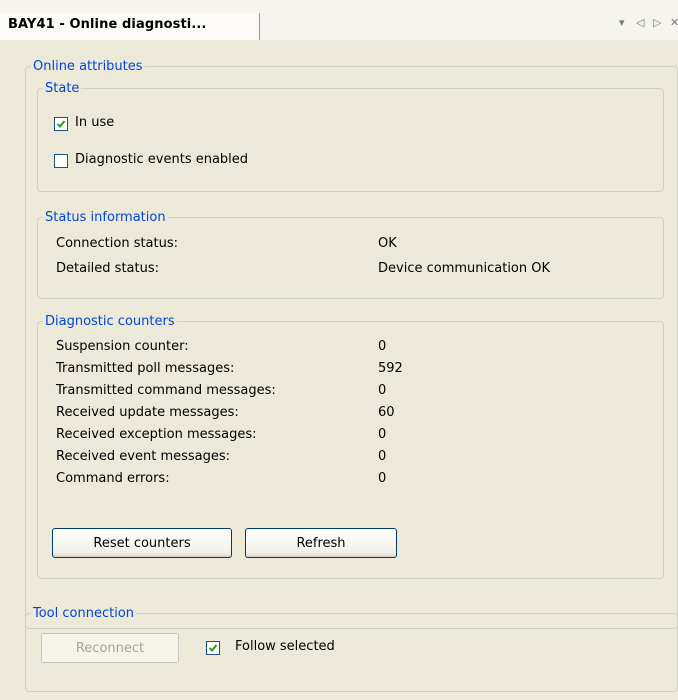 Image resolution: width=678 pixels, height=700 pixels. I want to click on status-information-legend: Status information, so click(105, 217).